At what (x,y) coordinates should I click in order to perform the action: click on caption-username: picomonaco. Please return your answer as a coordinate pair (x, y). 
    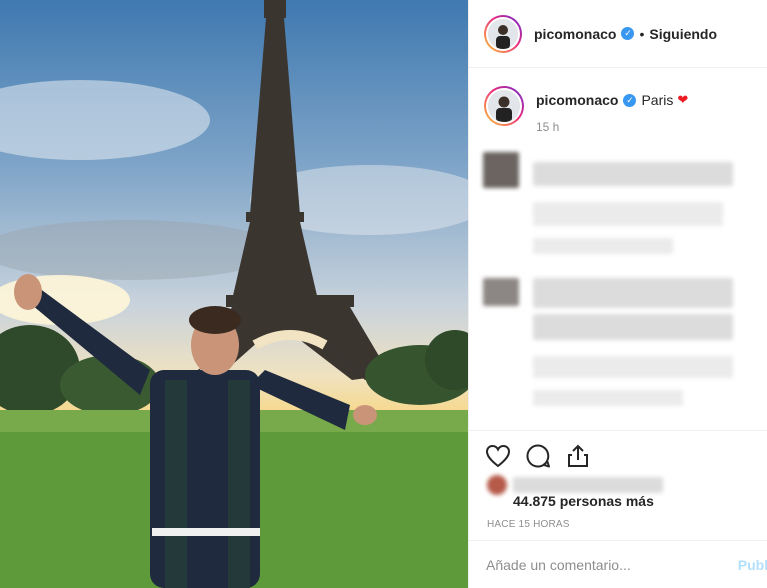
    Looking at the image, I should click on (577, 100).